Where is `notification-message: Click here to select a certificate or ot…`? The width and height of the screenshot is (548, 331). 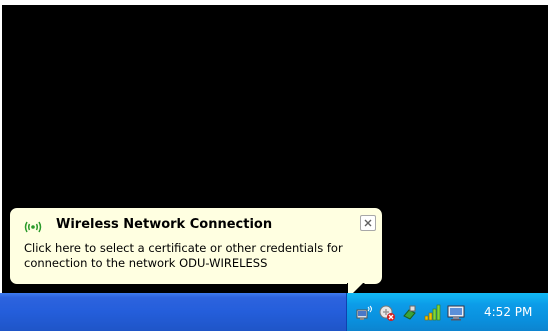 notification-message: Click here to select a certificate or ot… is located at coordinates (202, 256).